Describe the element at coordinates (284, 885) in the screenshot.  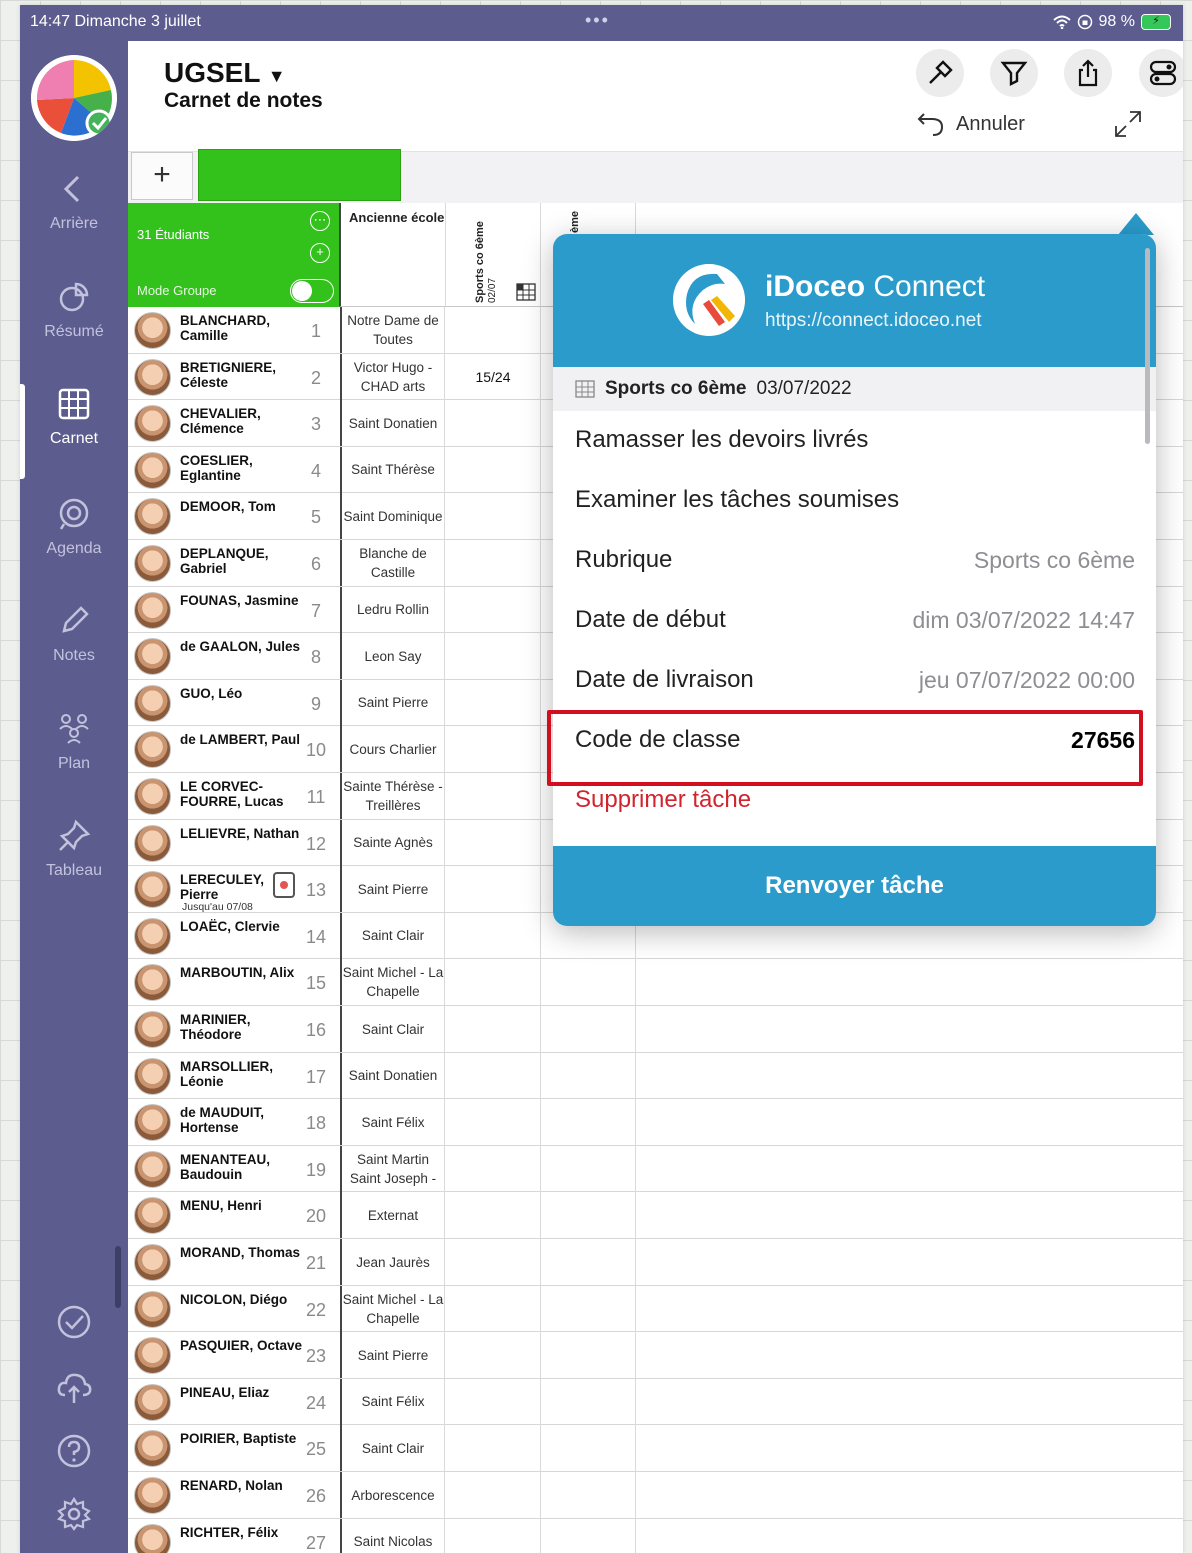
I see `medical-clipboard-icon` at that location.